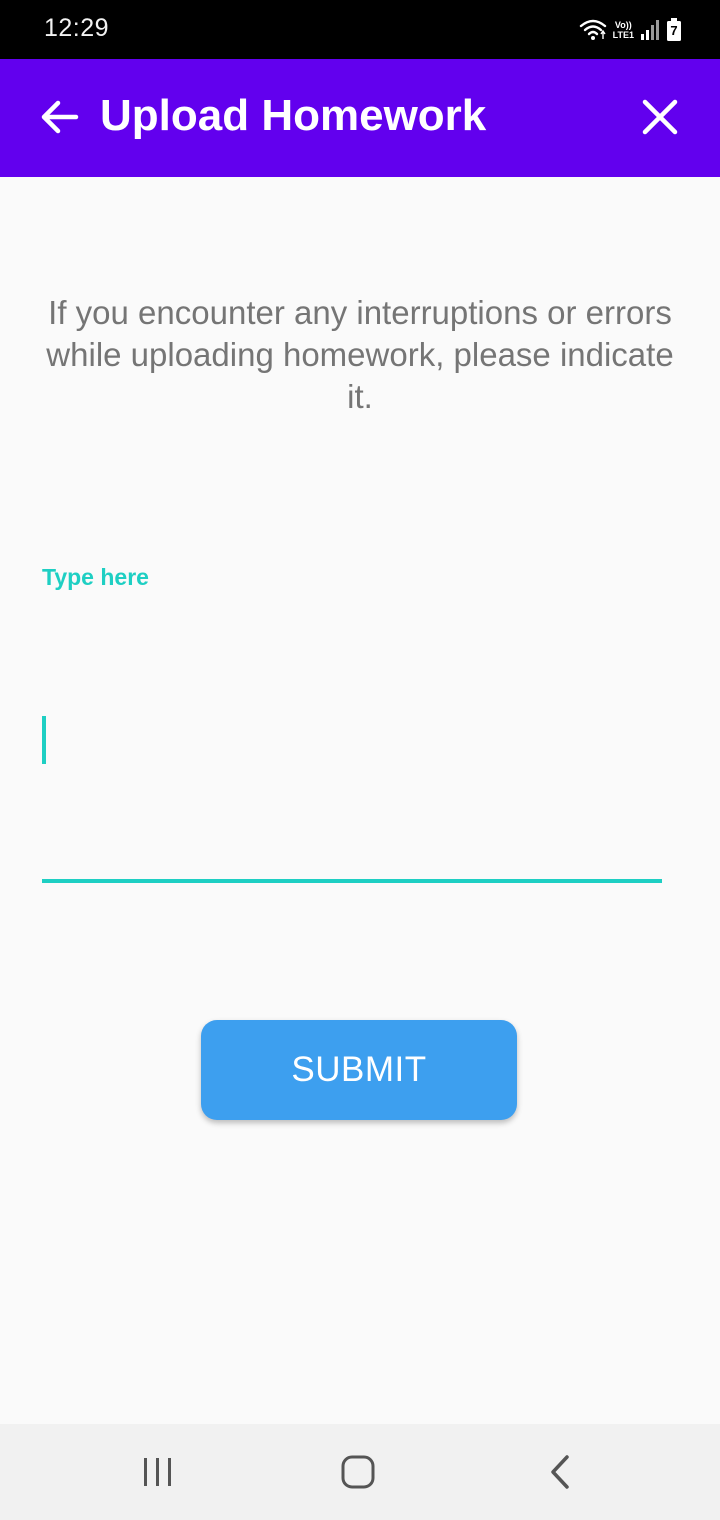  What do you see at coordinates (359, 1070) in the screenshot?
I see `submit-button: SUBMIT` at bounding box center [359, 1070].